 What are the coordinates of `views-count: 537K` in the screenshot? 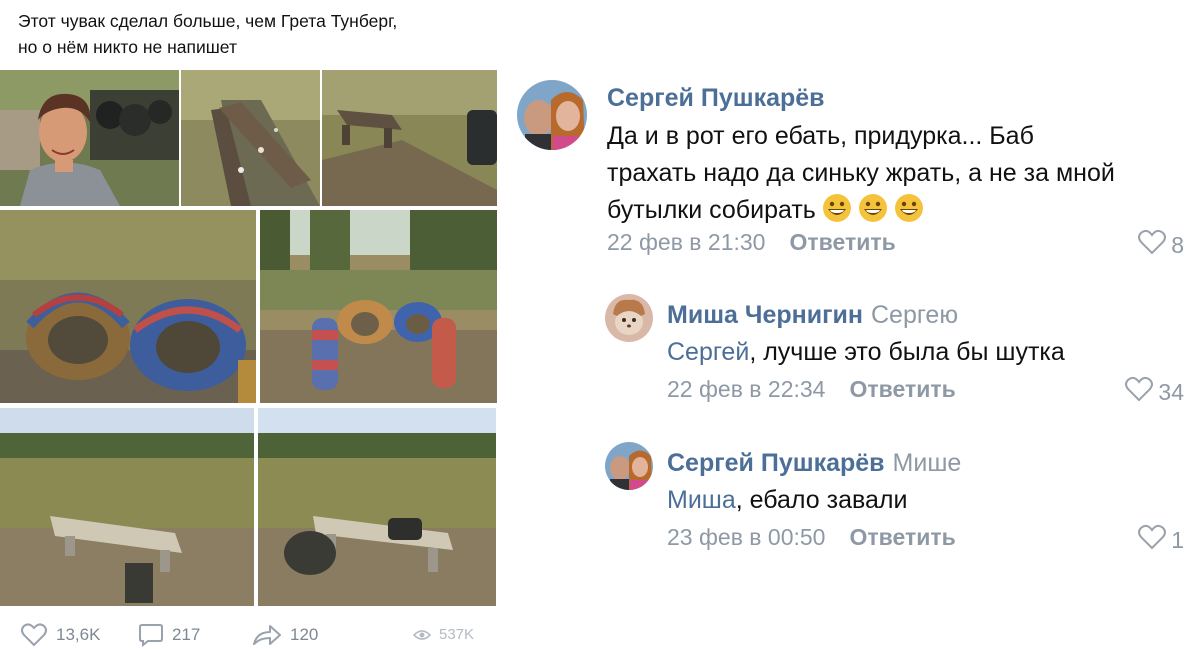 It's located at (457, 634).